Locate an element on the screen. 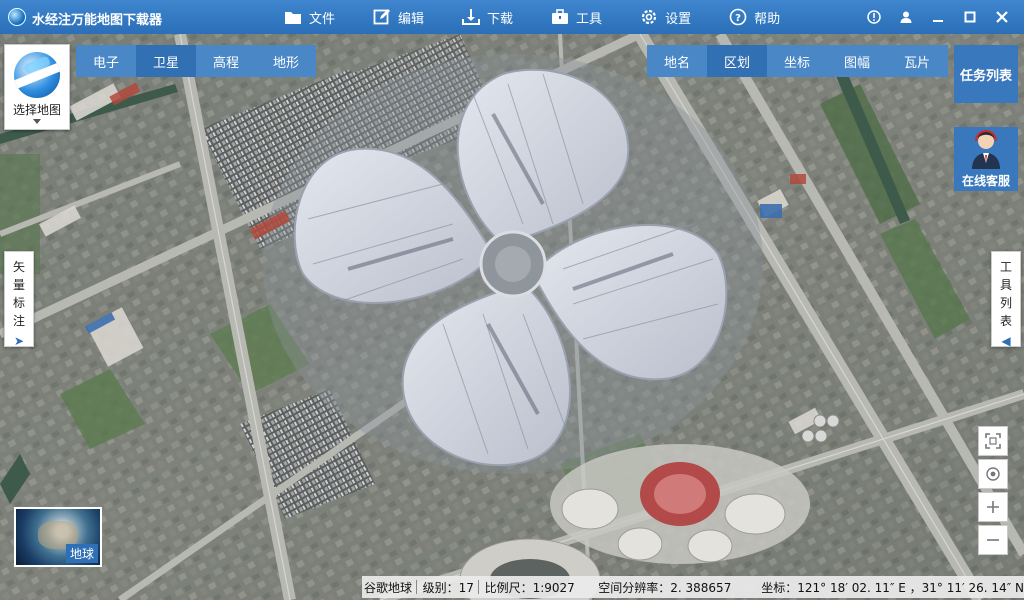 The width and height of the screenshot is (1024, 600). status-coordinates: 坐标：121° 18′ 02. 11″ E ，31° 11′ 26. 14″ N is located at coordinates (892, 587).